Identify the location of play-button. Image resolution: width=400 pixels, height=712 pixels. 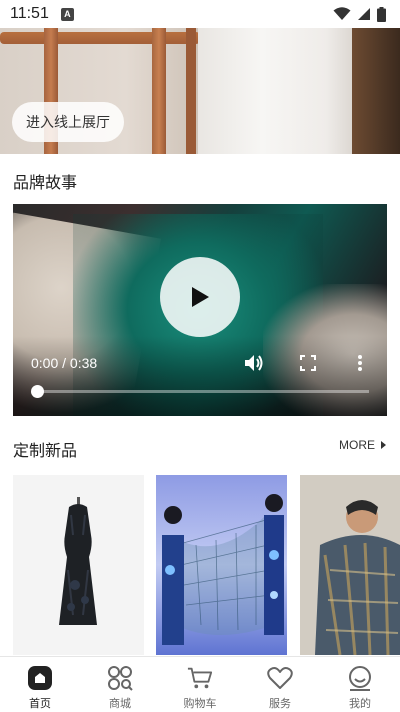
(200, 297).